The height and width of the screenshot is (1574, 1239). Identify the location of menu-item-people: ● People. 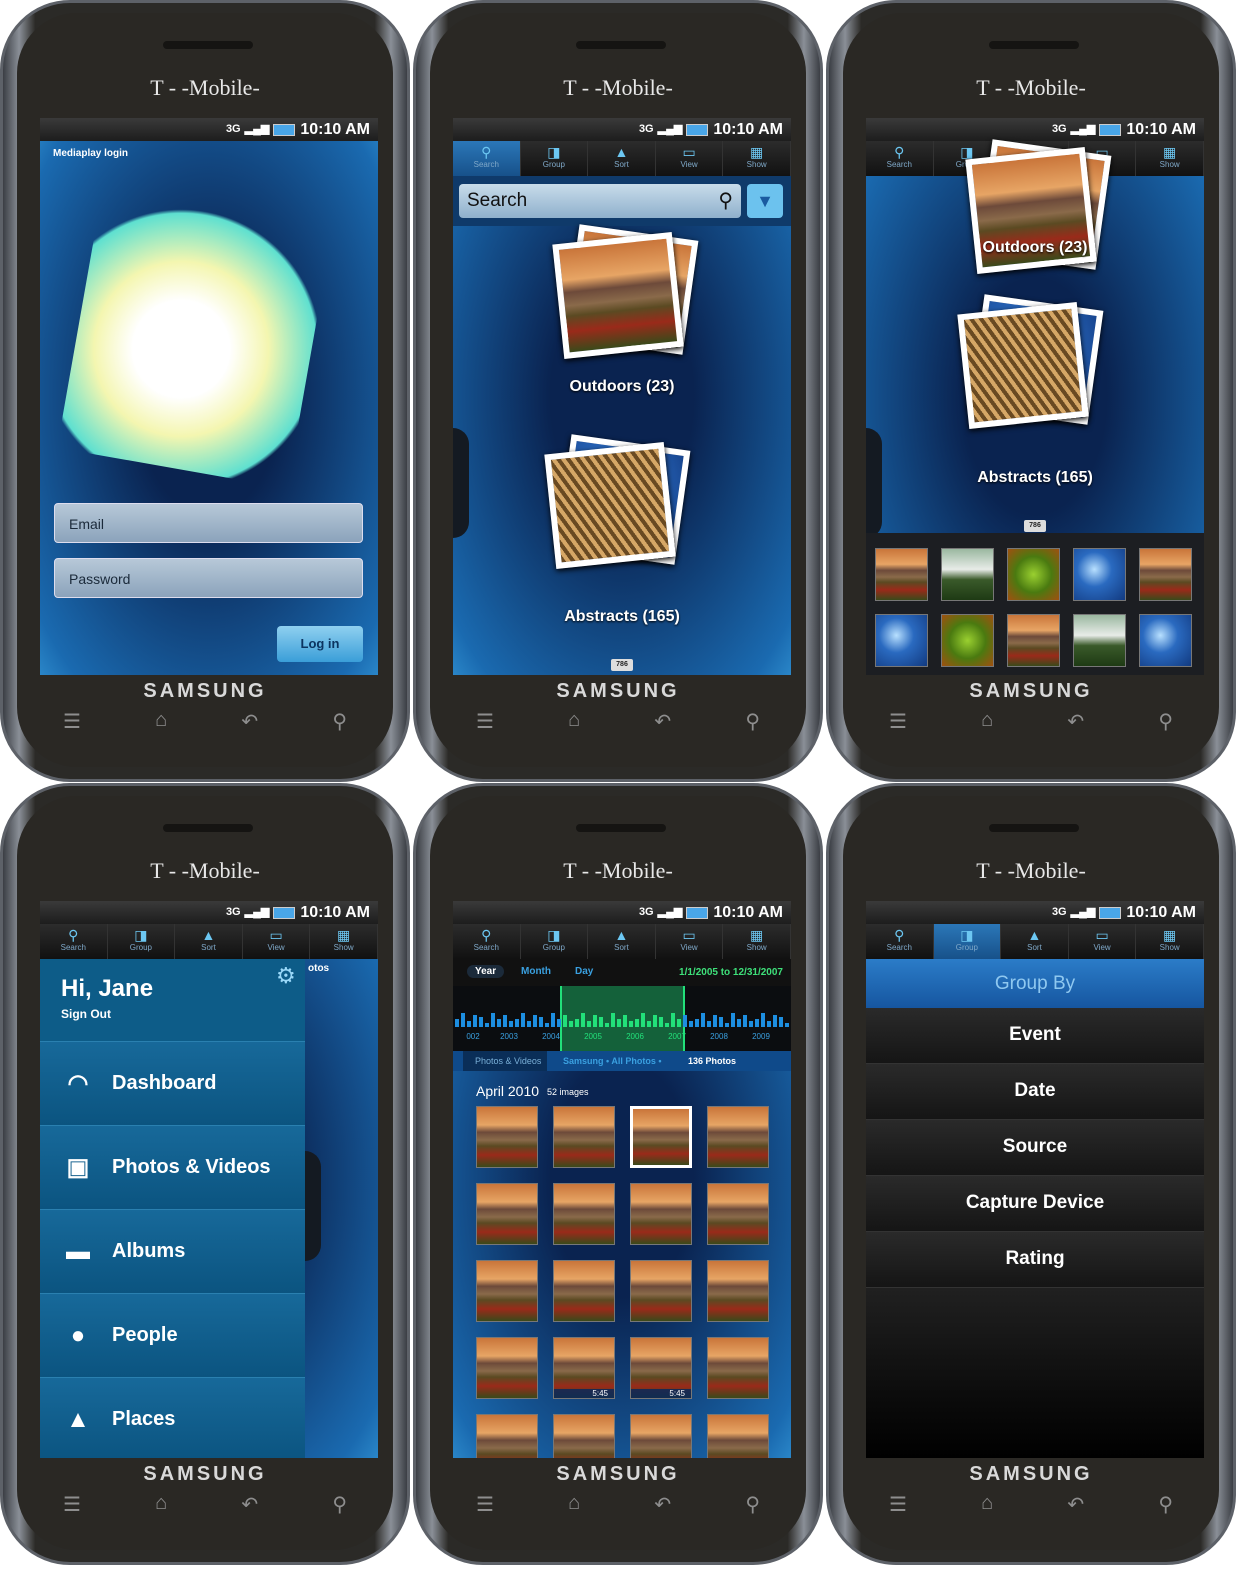
(172, 1335).